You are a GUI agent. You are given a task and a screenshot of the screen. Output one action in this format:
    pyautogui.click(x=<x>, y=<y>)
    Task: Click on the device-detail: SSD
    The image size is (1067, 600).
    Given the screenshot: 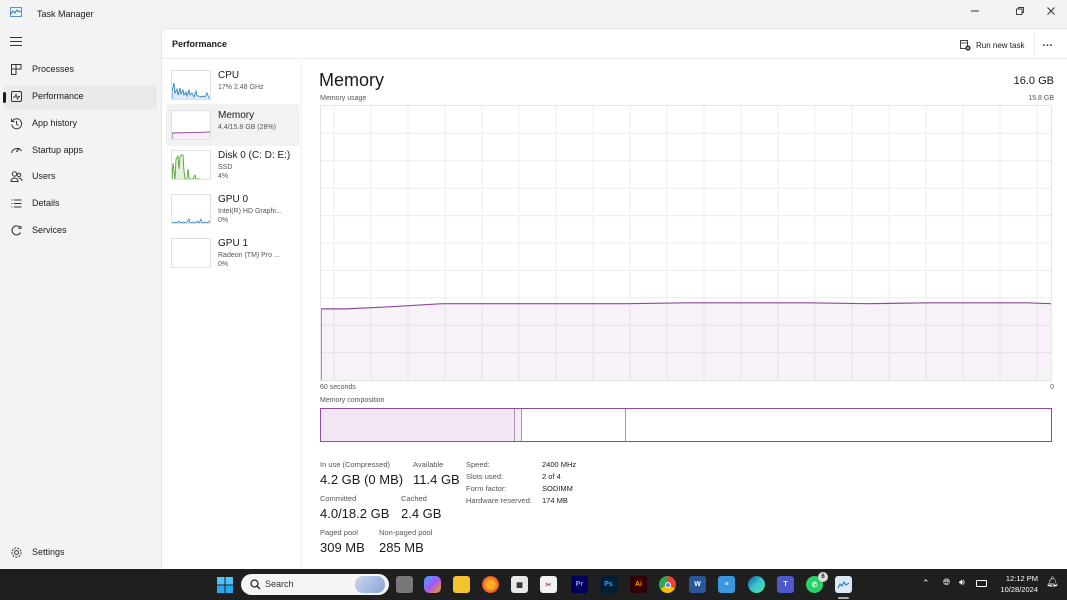 What is the action you would take?
    pyautogui.click(x=225, y=167)
    